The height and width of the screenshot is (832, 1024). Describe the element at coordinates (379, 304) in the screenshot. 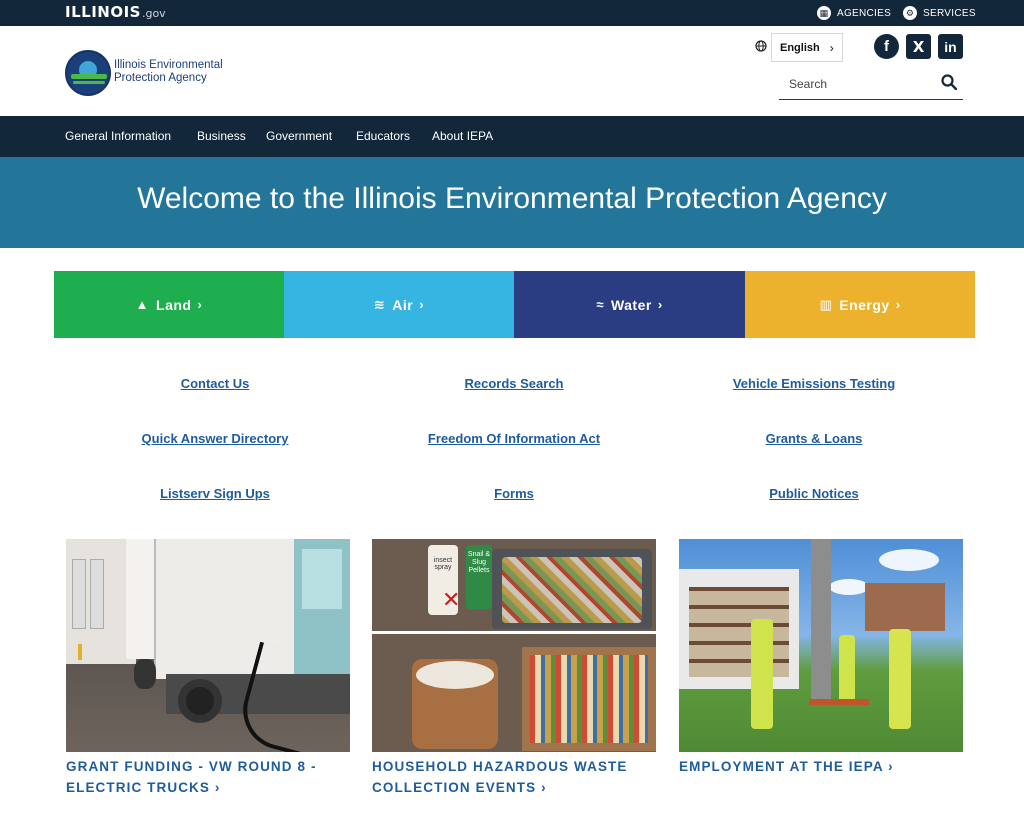

I see `wind-icon: ≋` at that location.